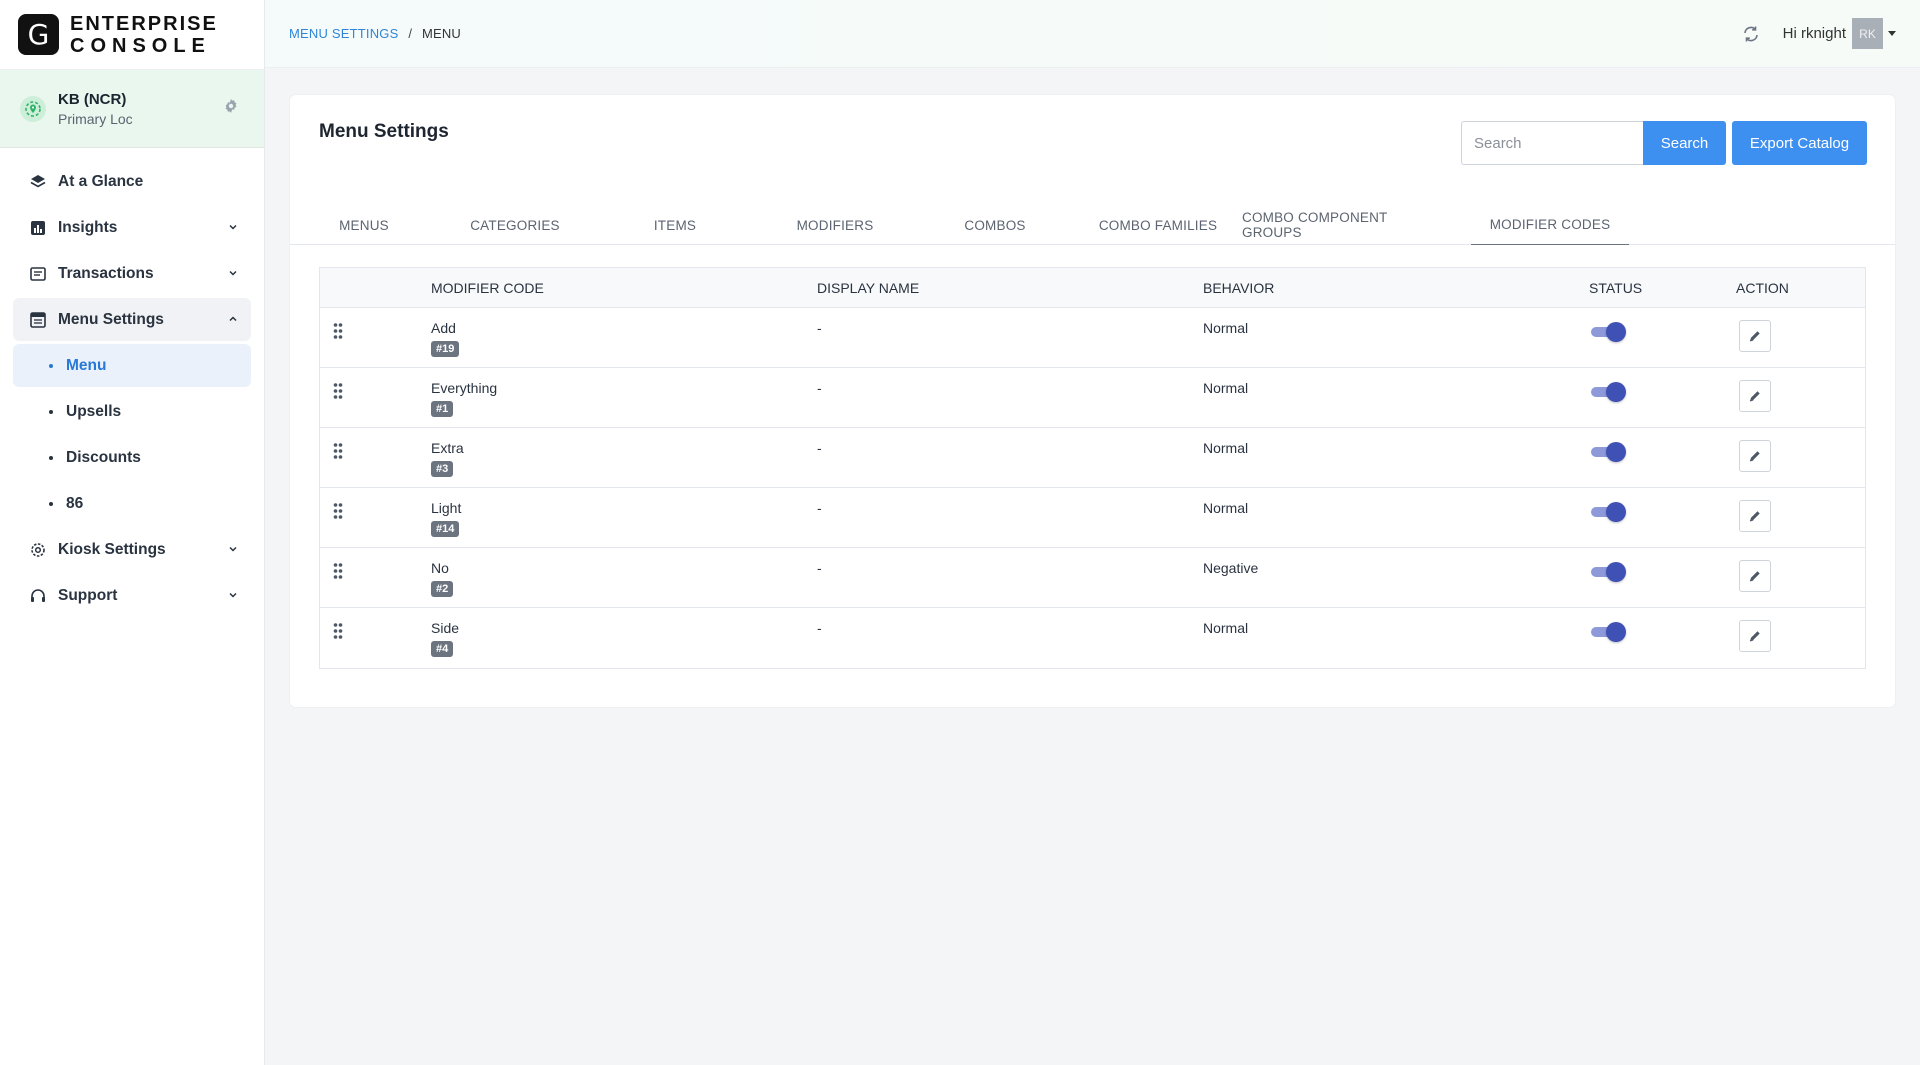 Image resolution: width=1920 pixels, height=1065 pixels. I want to click on sidebar-subitem-menu: Menu, so click(132, 365).